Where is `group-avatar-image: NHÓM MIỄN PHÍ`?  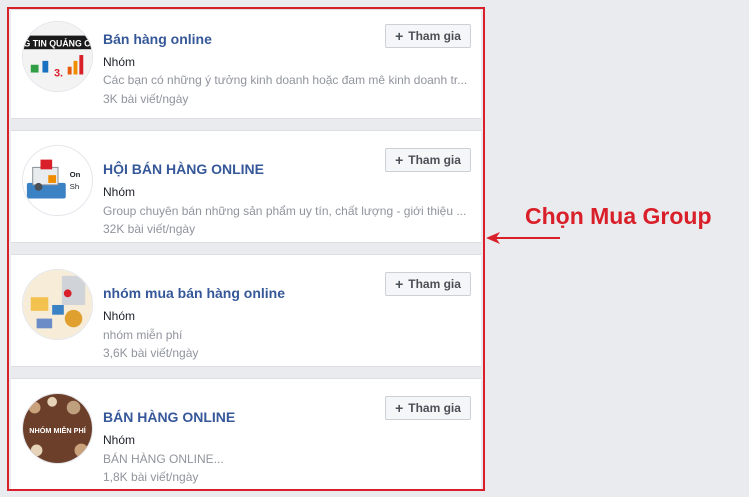 group-avatar-image: NHÓM MIỄN PHÍ is located at coordinates (57, 428).